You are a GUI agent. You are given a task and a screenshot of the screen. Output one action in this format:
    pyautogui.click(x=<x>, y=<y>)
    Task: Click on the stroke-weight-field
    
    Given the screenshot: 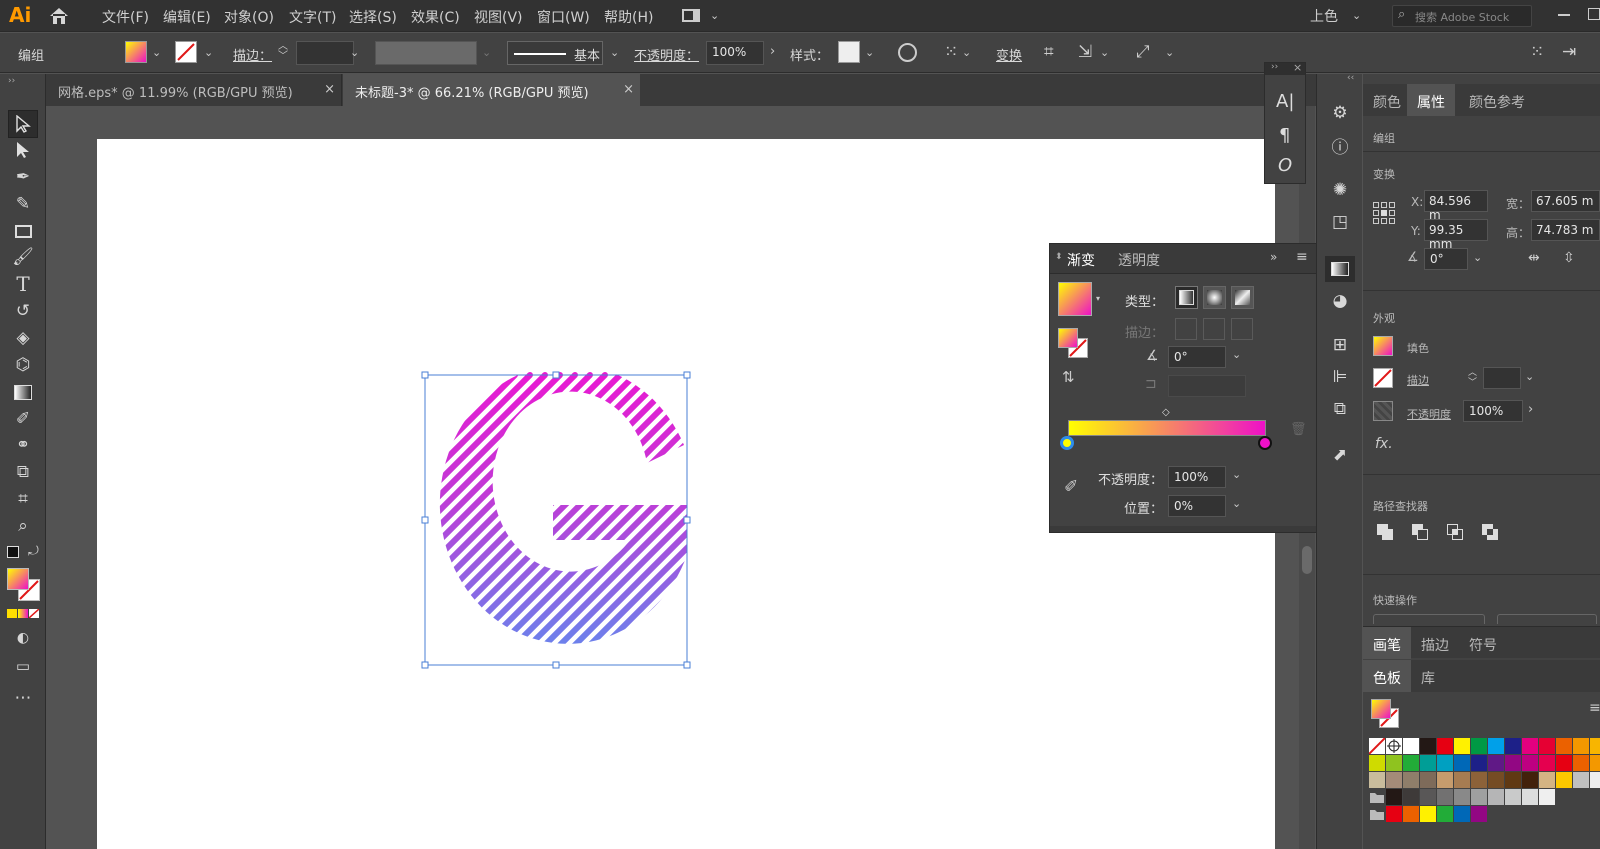 What is the action you would take?
    pyautogui.click(x=1502, y=378)
    